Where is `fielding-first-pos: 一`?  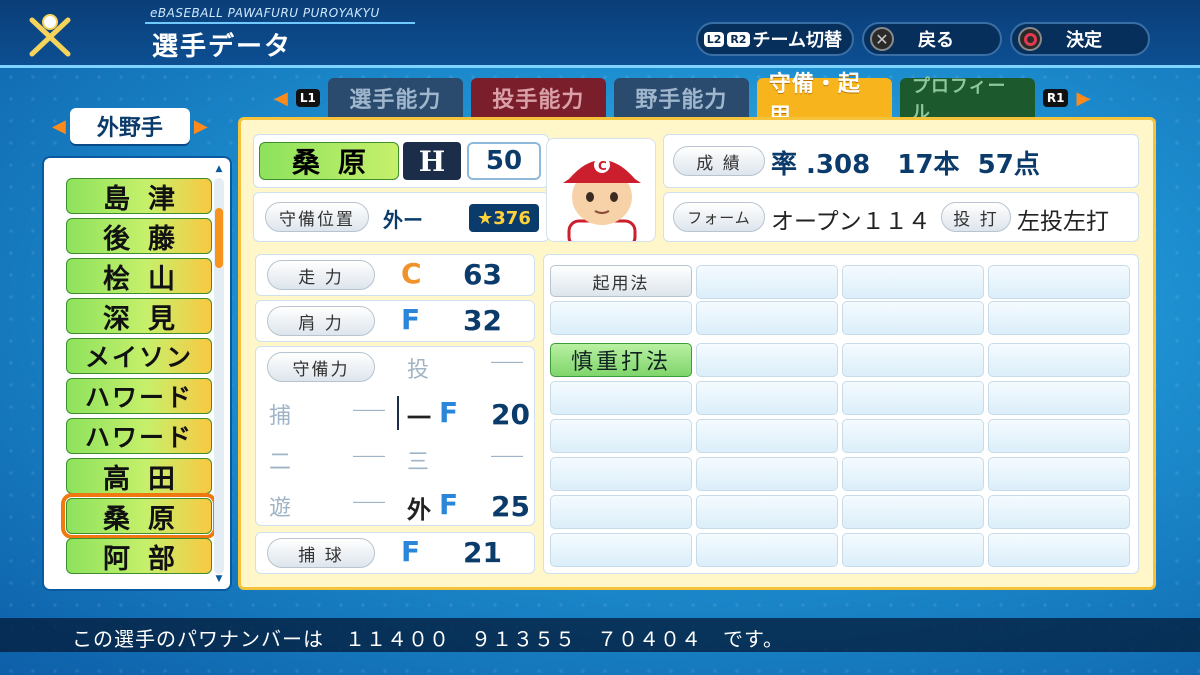
fielding-first-pos: 一 is located at coordinates (419, 418).